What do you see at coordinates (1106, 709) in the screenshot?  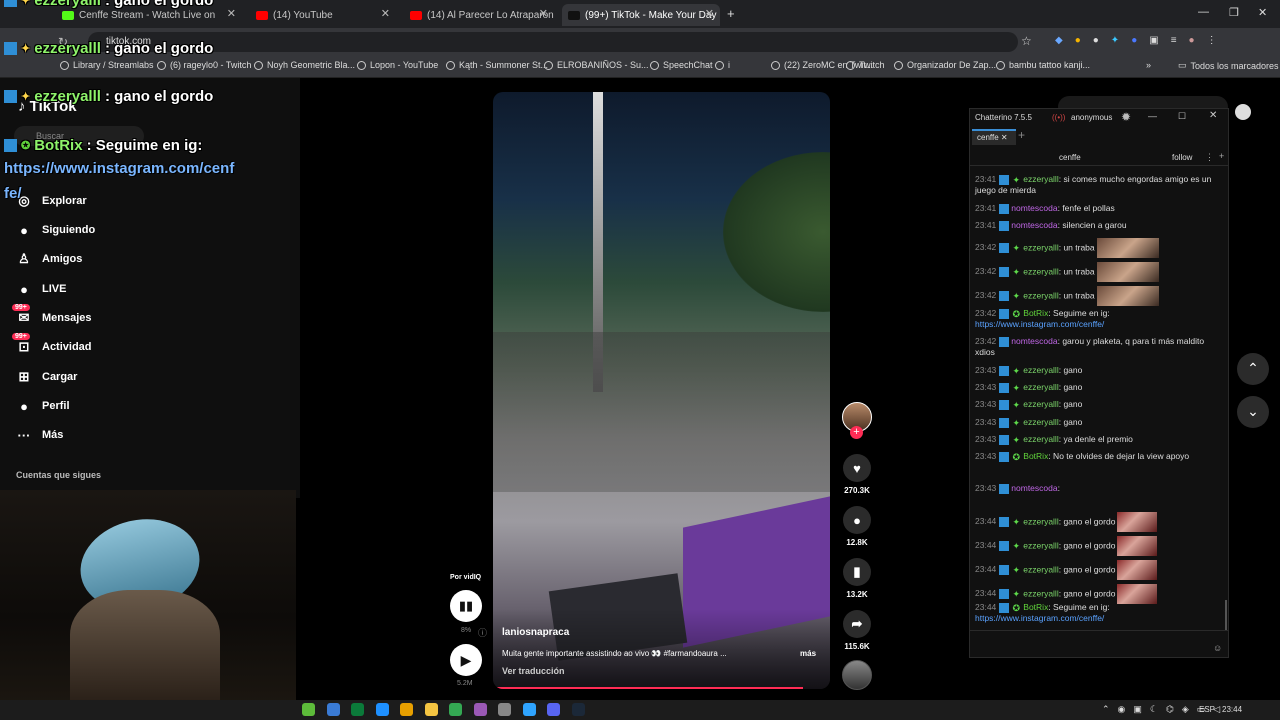 I see `chevron-up-icon: ⌃` at bounding box center [1106, 709].